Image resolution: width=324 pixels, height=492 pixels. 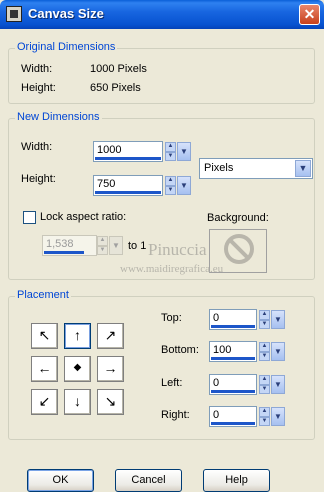 I want to click on left-spinner: ▲ ▼, so click(x=264, y=384).